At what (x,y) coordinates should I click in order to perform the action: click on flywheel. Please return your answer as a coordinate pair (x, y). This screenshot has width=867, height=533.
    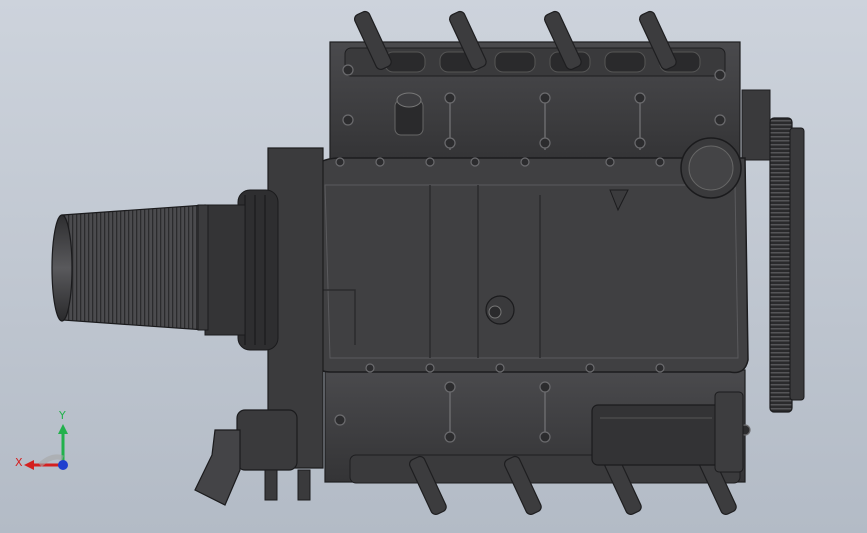
    Looking at the image, I should click on (787, 265).